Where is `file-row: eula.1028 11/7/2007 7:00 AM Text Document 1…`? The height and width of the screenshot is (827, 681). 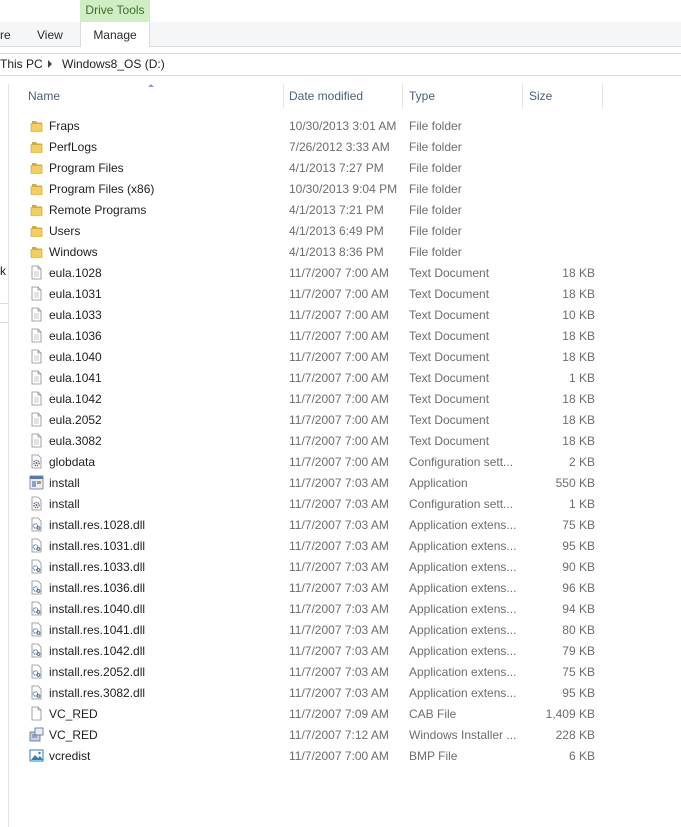 file-row: eula.1028 11/7/2007 7:00 AM Text Document 1… is located at coordinates (340, 272).